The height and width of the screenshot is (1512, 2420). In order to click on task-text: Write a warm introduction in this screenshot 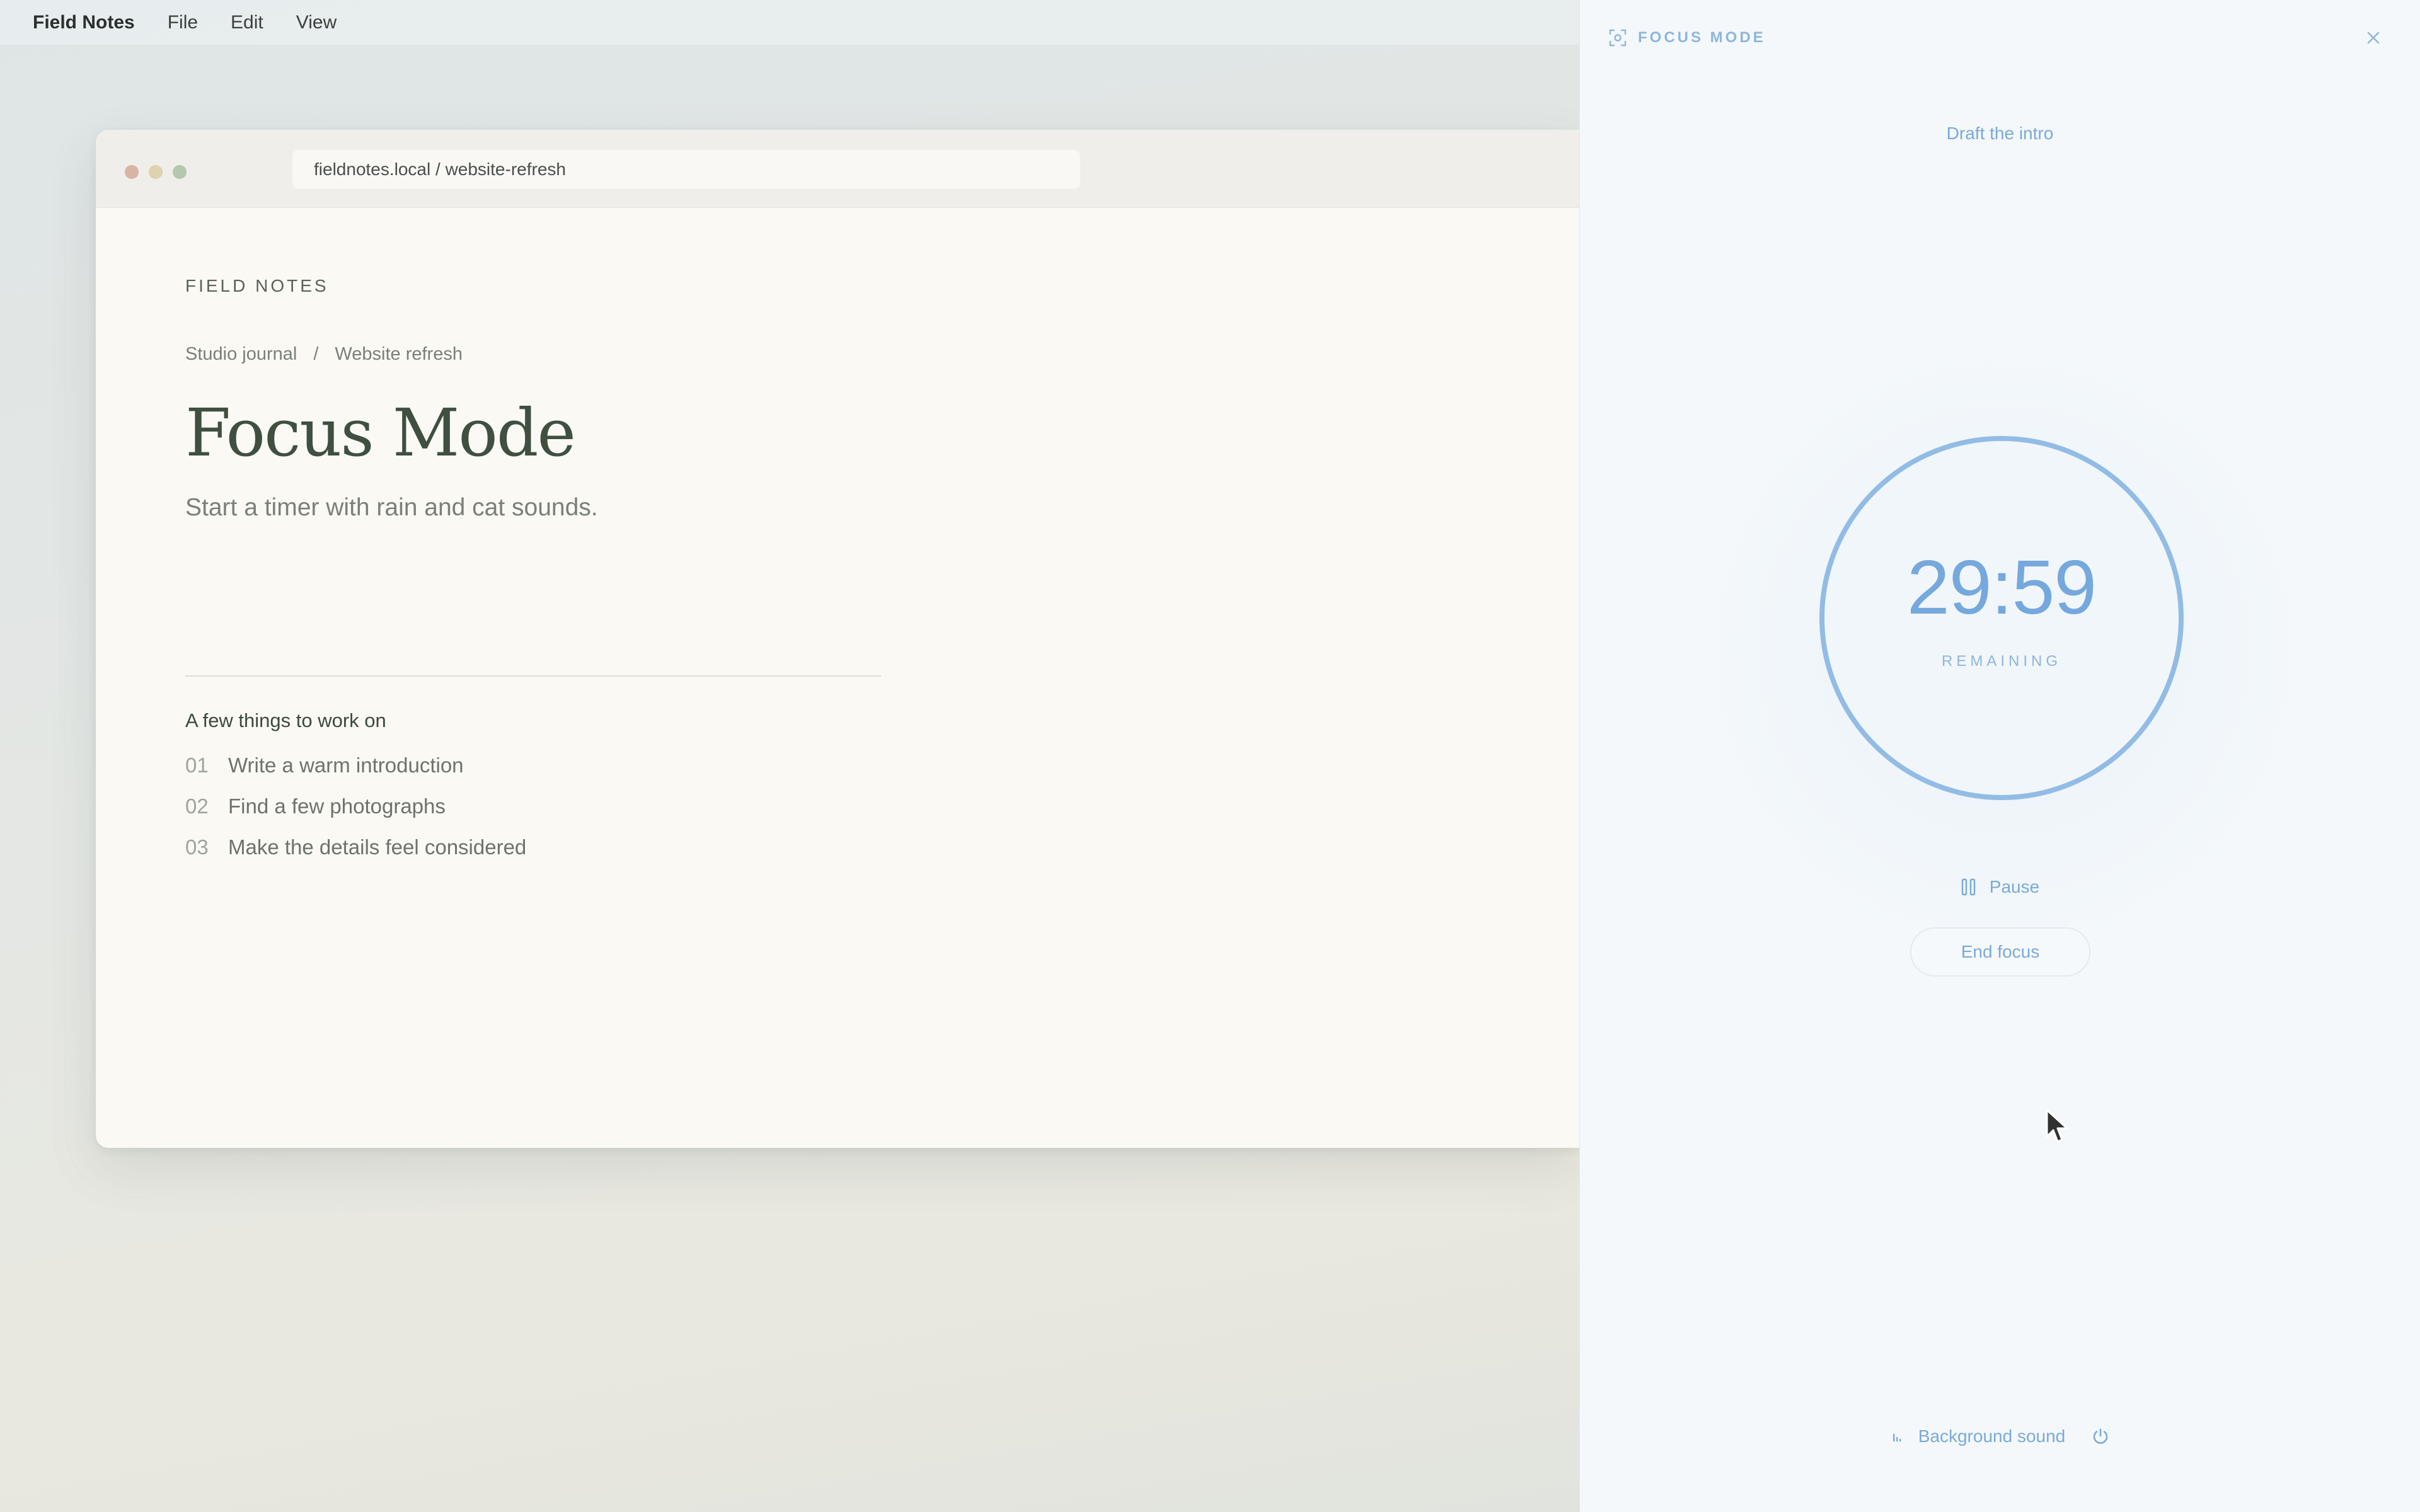, I will do `click(346, 765)`.